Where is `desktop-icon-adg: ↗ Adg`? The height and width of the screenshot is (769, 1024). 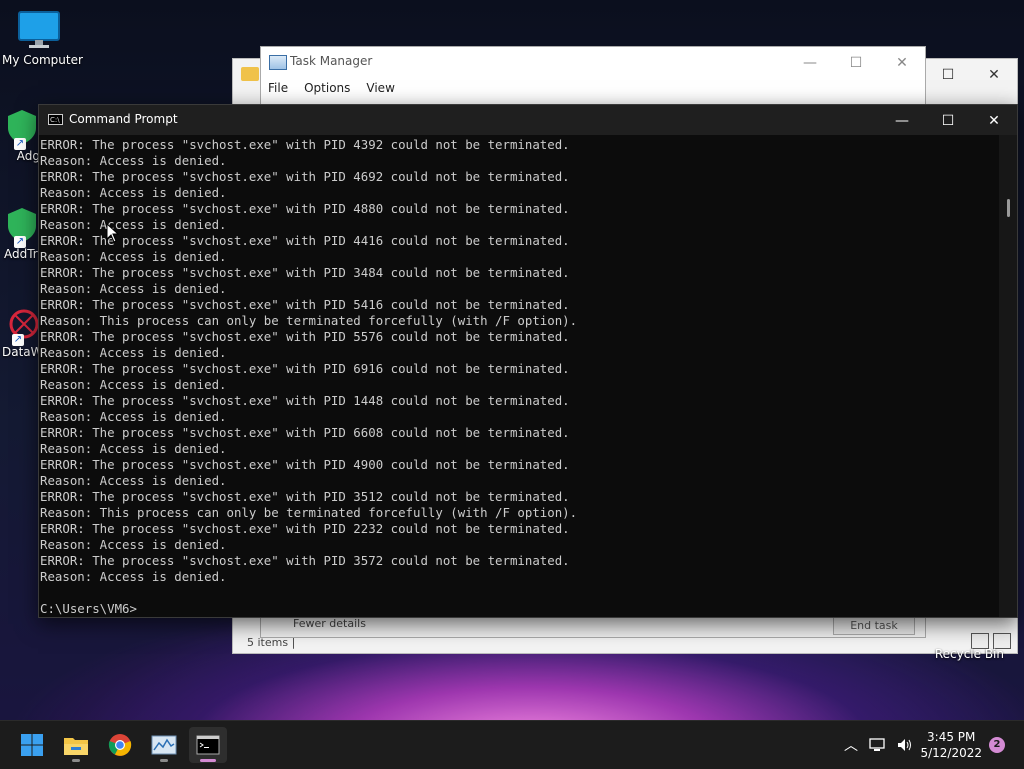
desktop-icon-adg: ↗ Adg is located at coordinates (22, 135).